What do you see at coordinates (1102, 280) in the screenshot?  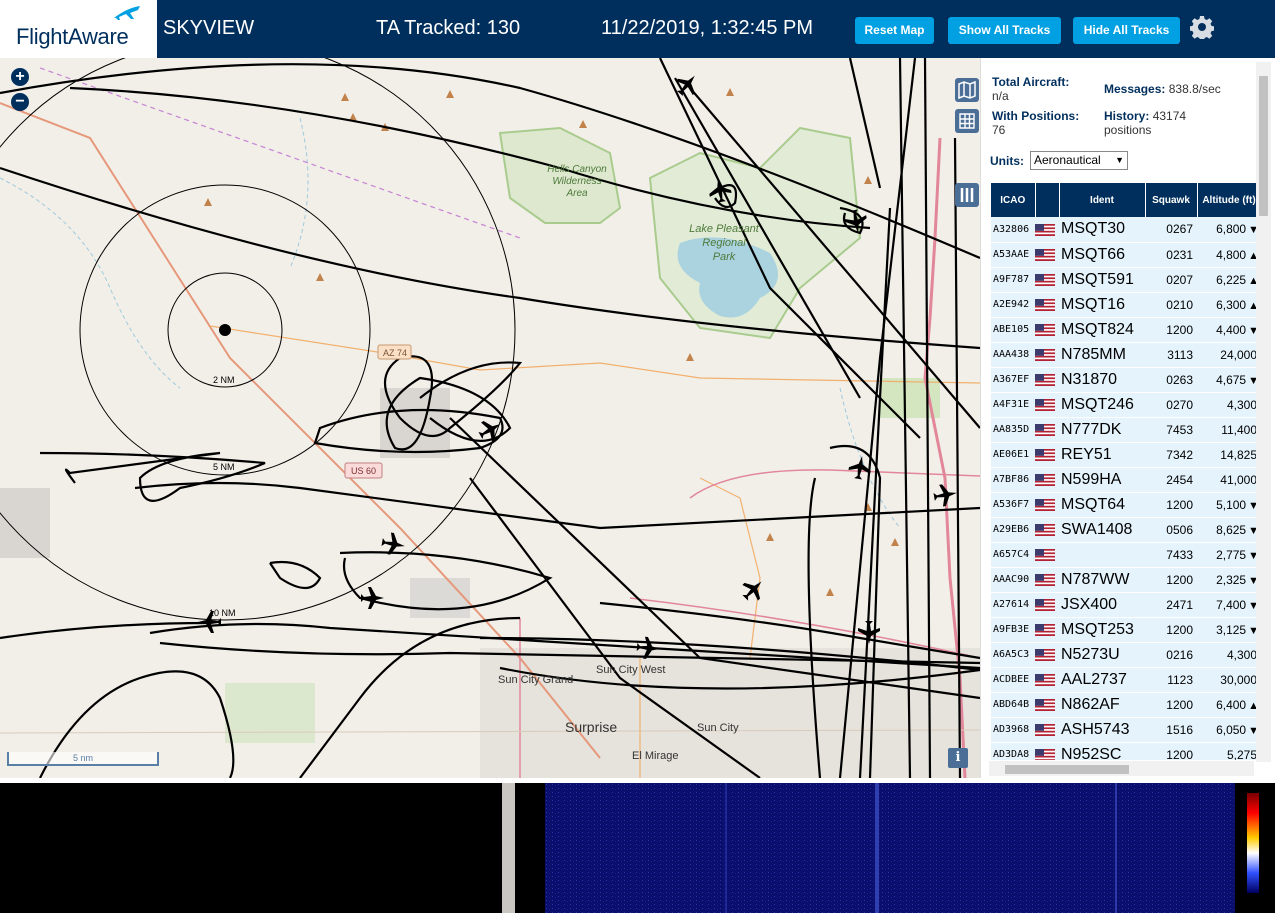 I see `ident-cell: MSQT591` at bounding box center [1102, 280].